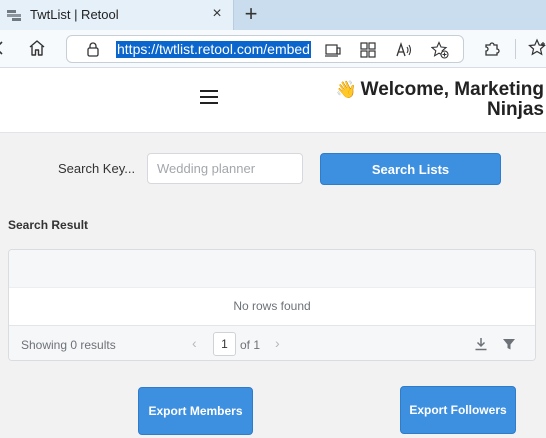  Describe the element at coordinates (515, 49) in the screenshot. I see `toolbar-divider` at that location.